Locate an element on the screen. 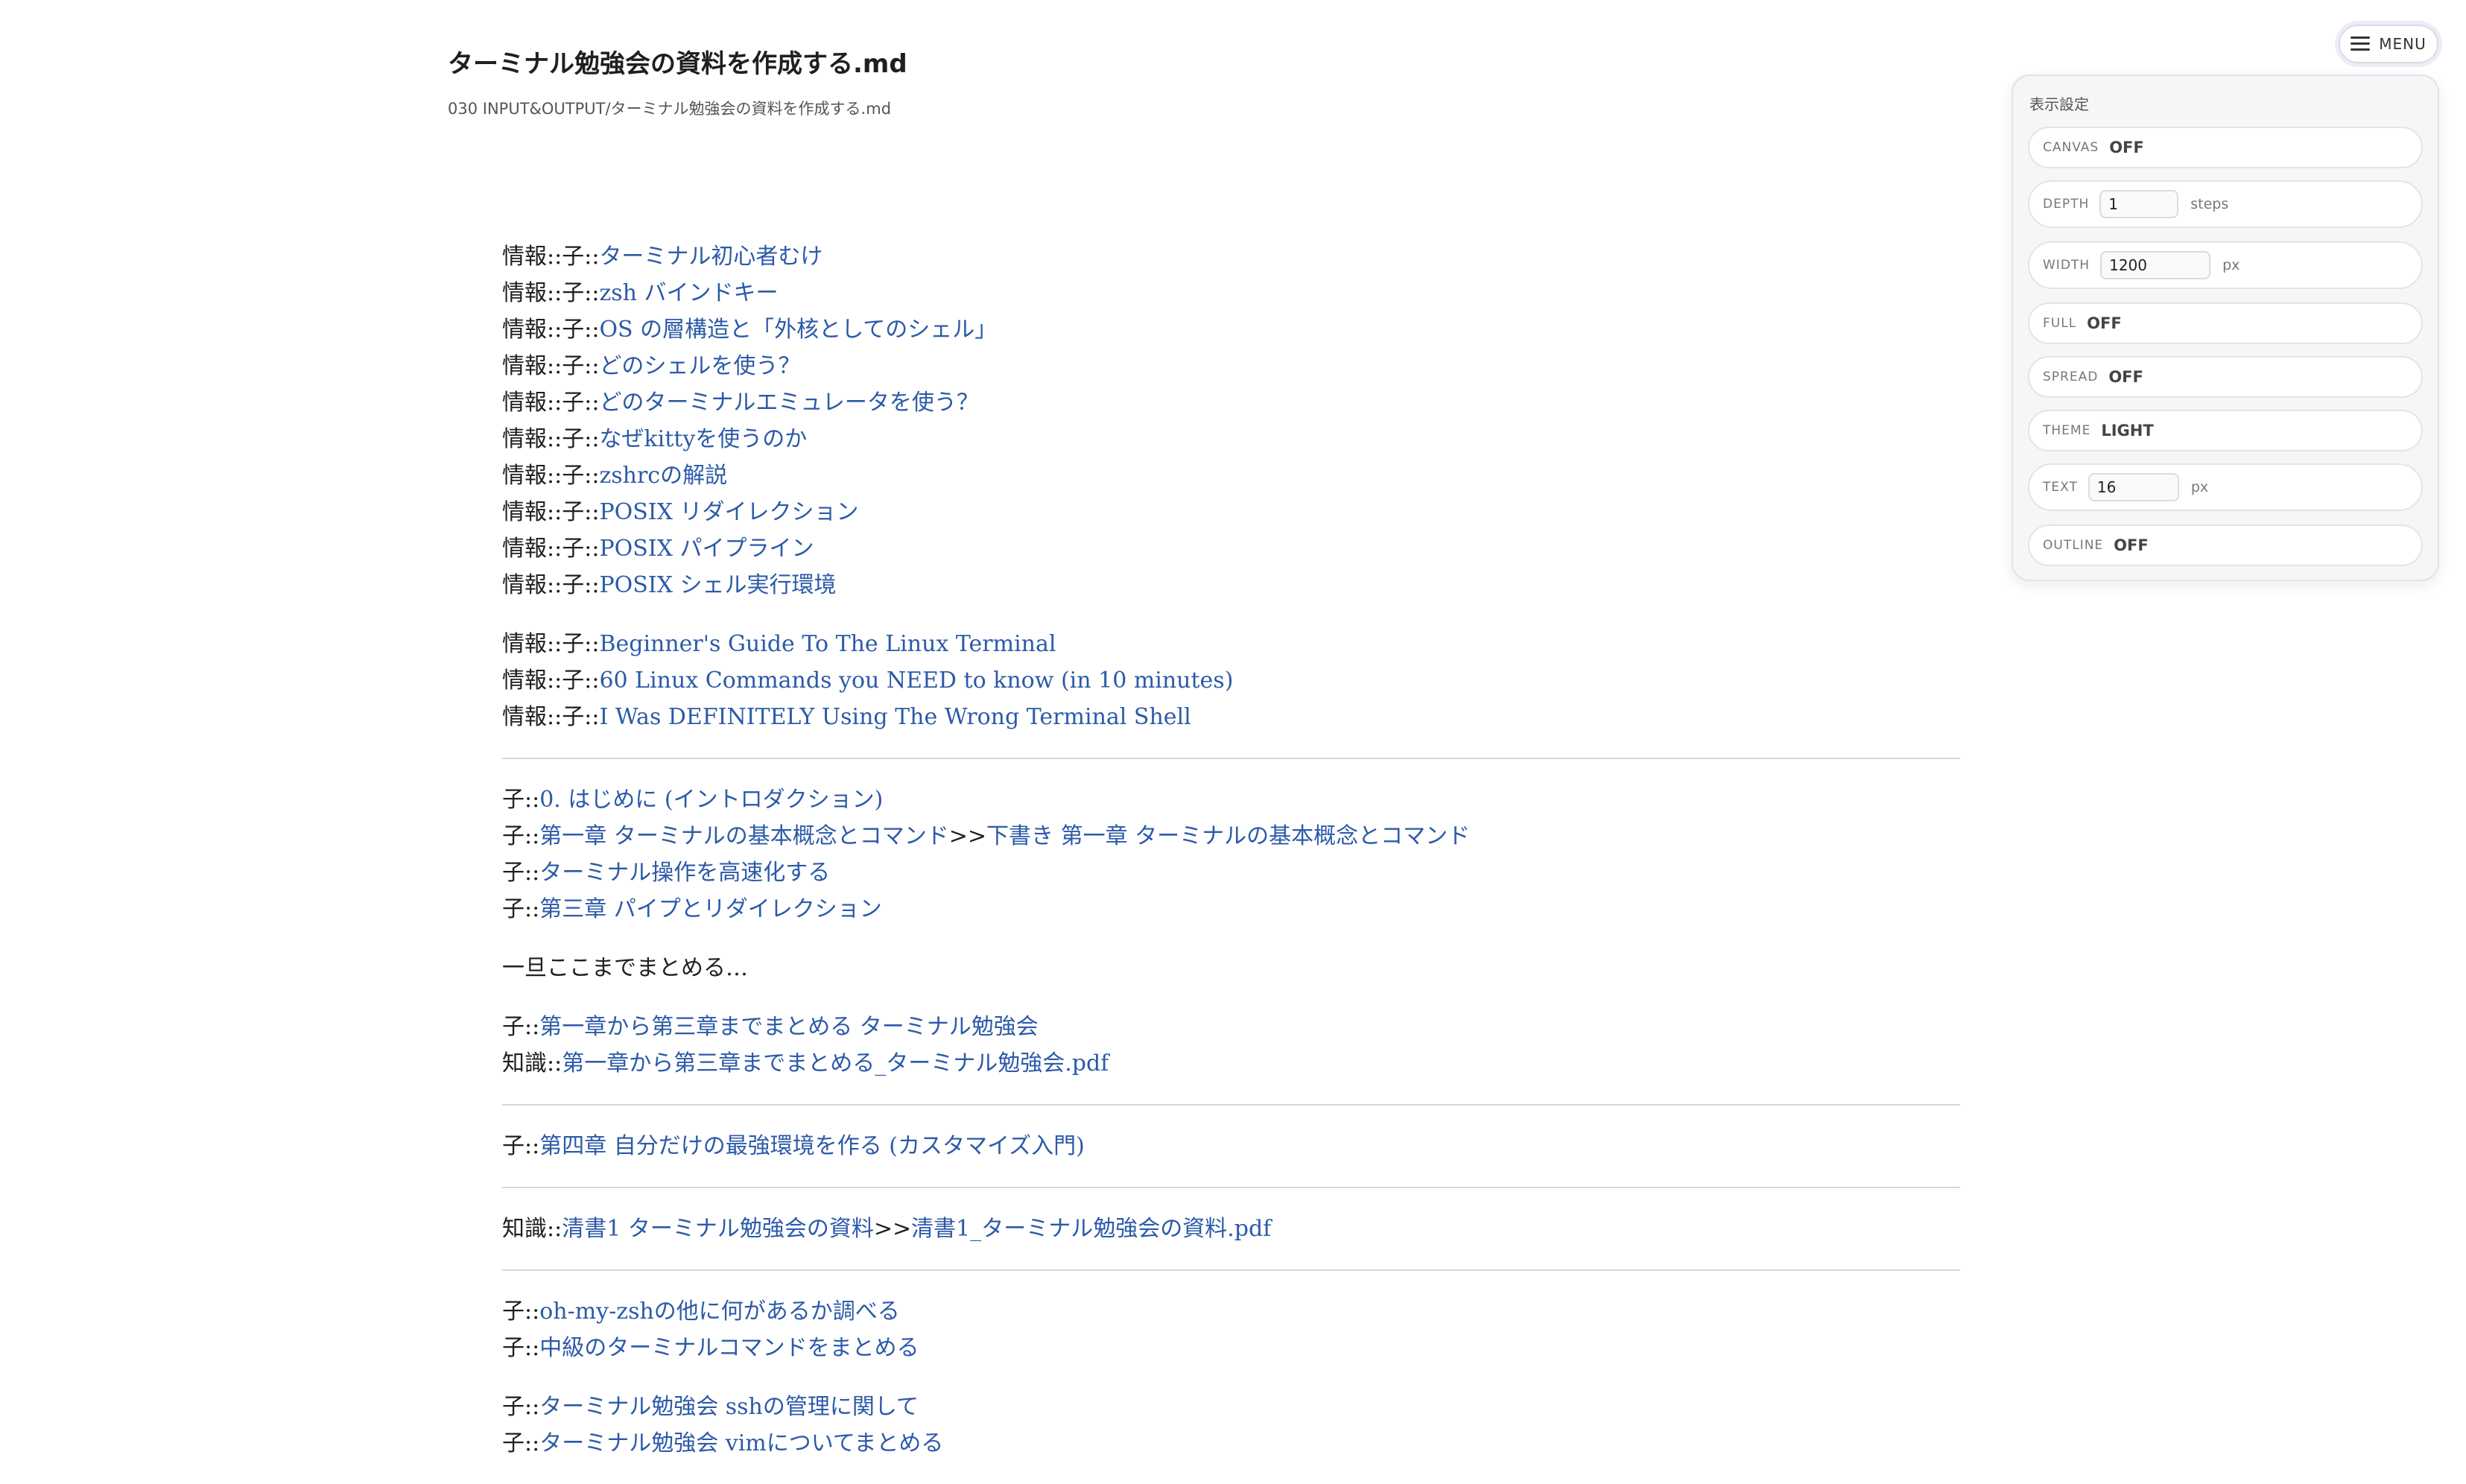 The height and width of the screenshot is (1484, 2466). setting-theme-toggle: THEME LIGHT is located at coordinates (2225, 431).